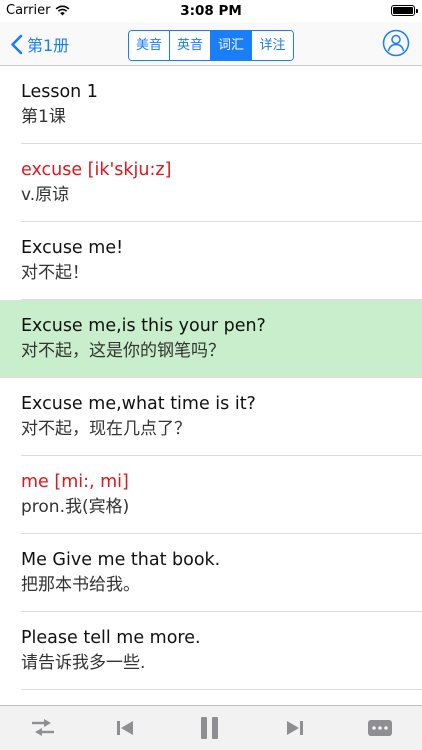  I want to click on tab-british-audio: 英音, so click(190, 45).